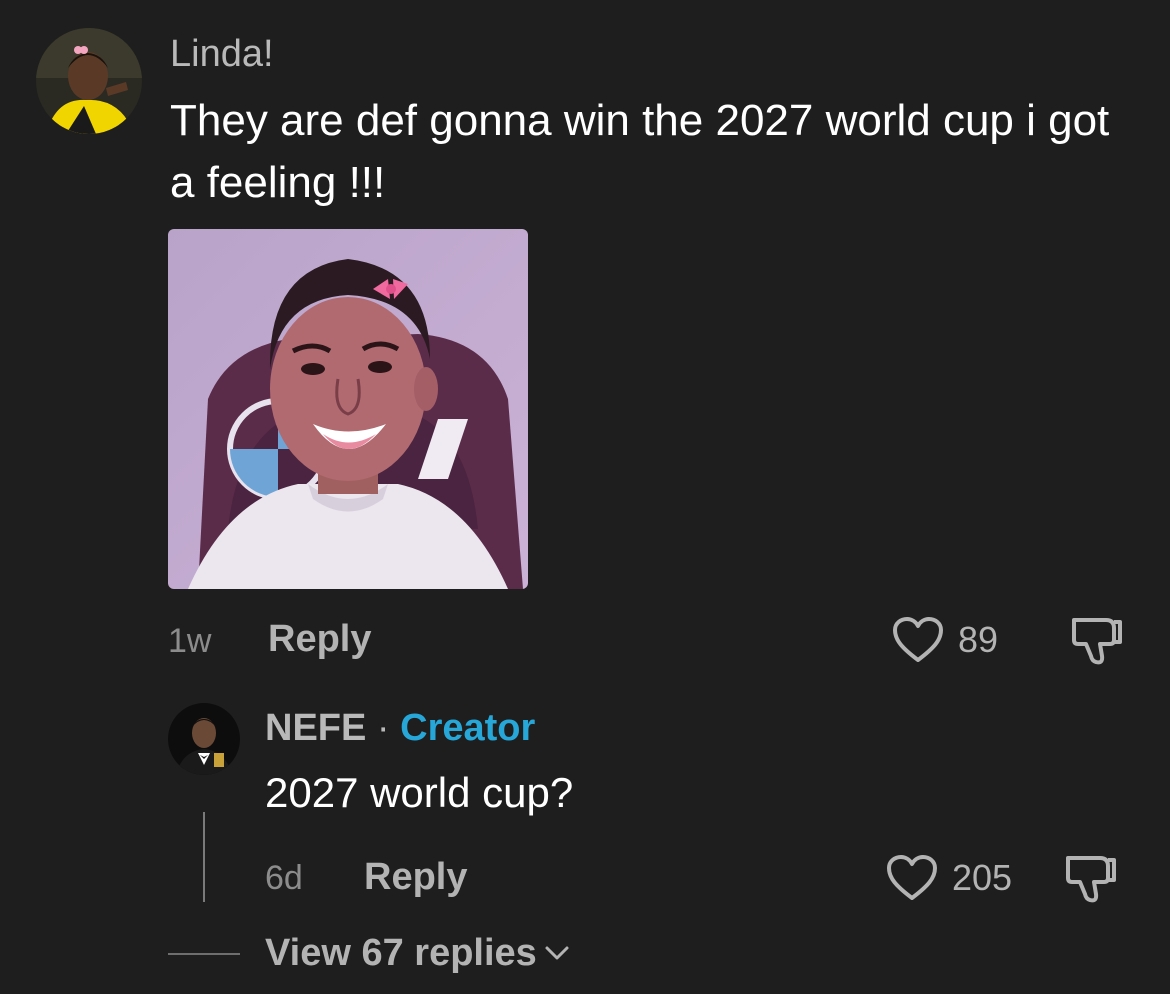 Image resolution: width=1170 pixels, height=994 pixels. I want to click on comment-attached-image, so click(348, 409).